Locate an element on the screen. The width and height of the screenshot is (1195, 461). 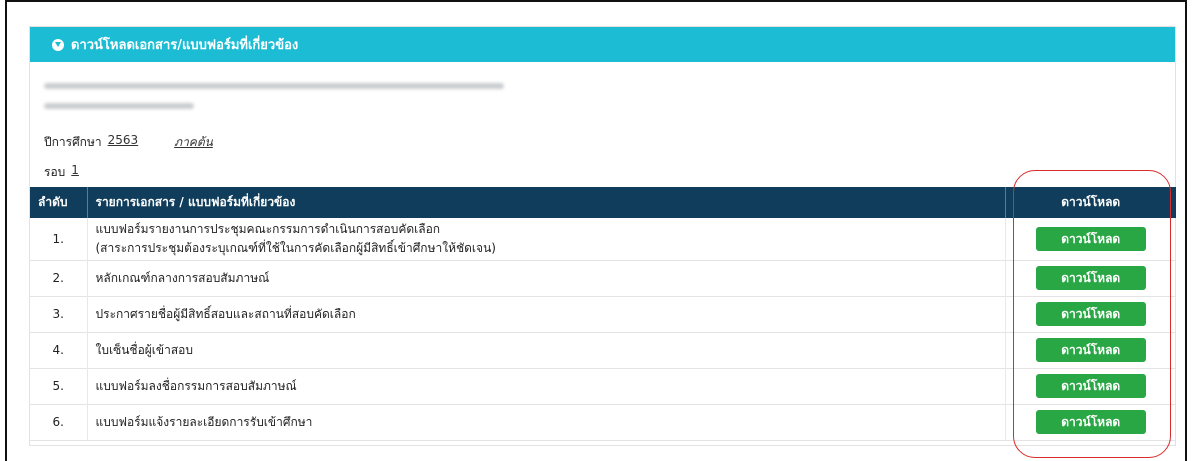
academic-year-row: ปีการศึกษา 2563 ภาคต้น is located at coordinates (128, 142).